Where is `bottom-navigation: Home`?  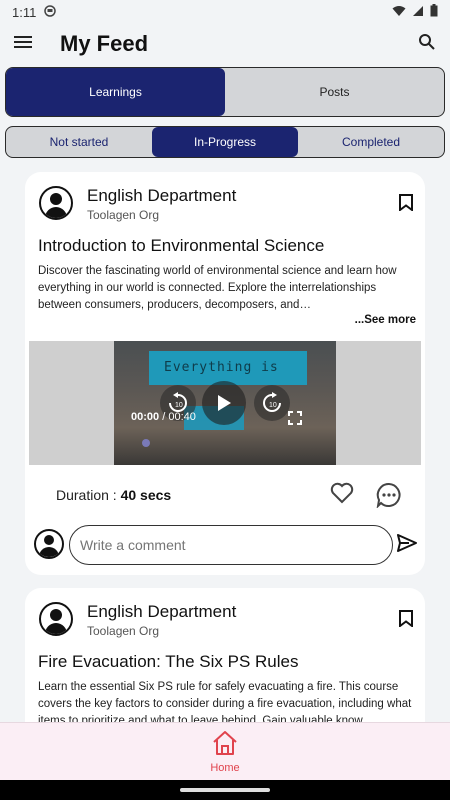
bottom-navigation: Home is located at coordinates (225, 751).